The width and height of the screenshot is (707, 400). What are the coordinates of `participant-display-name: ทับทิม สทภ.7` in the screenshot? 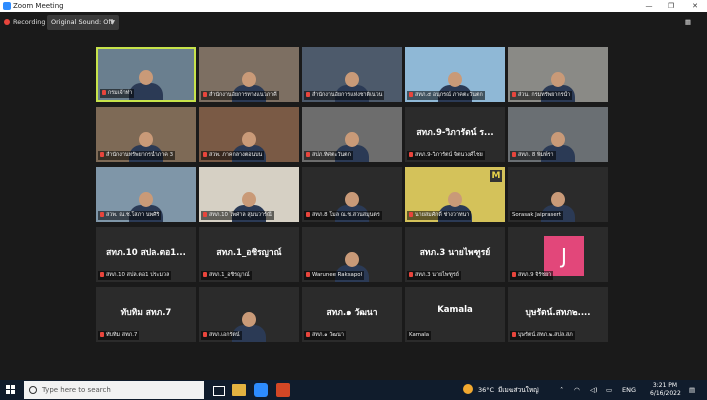 It's located at (146, 313).